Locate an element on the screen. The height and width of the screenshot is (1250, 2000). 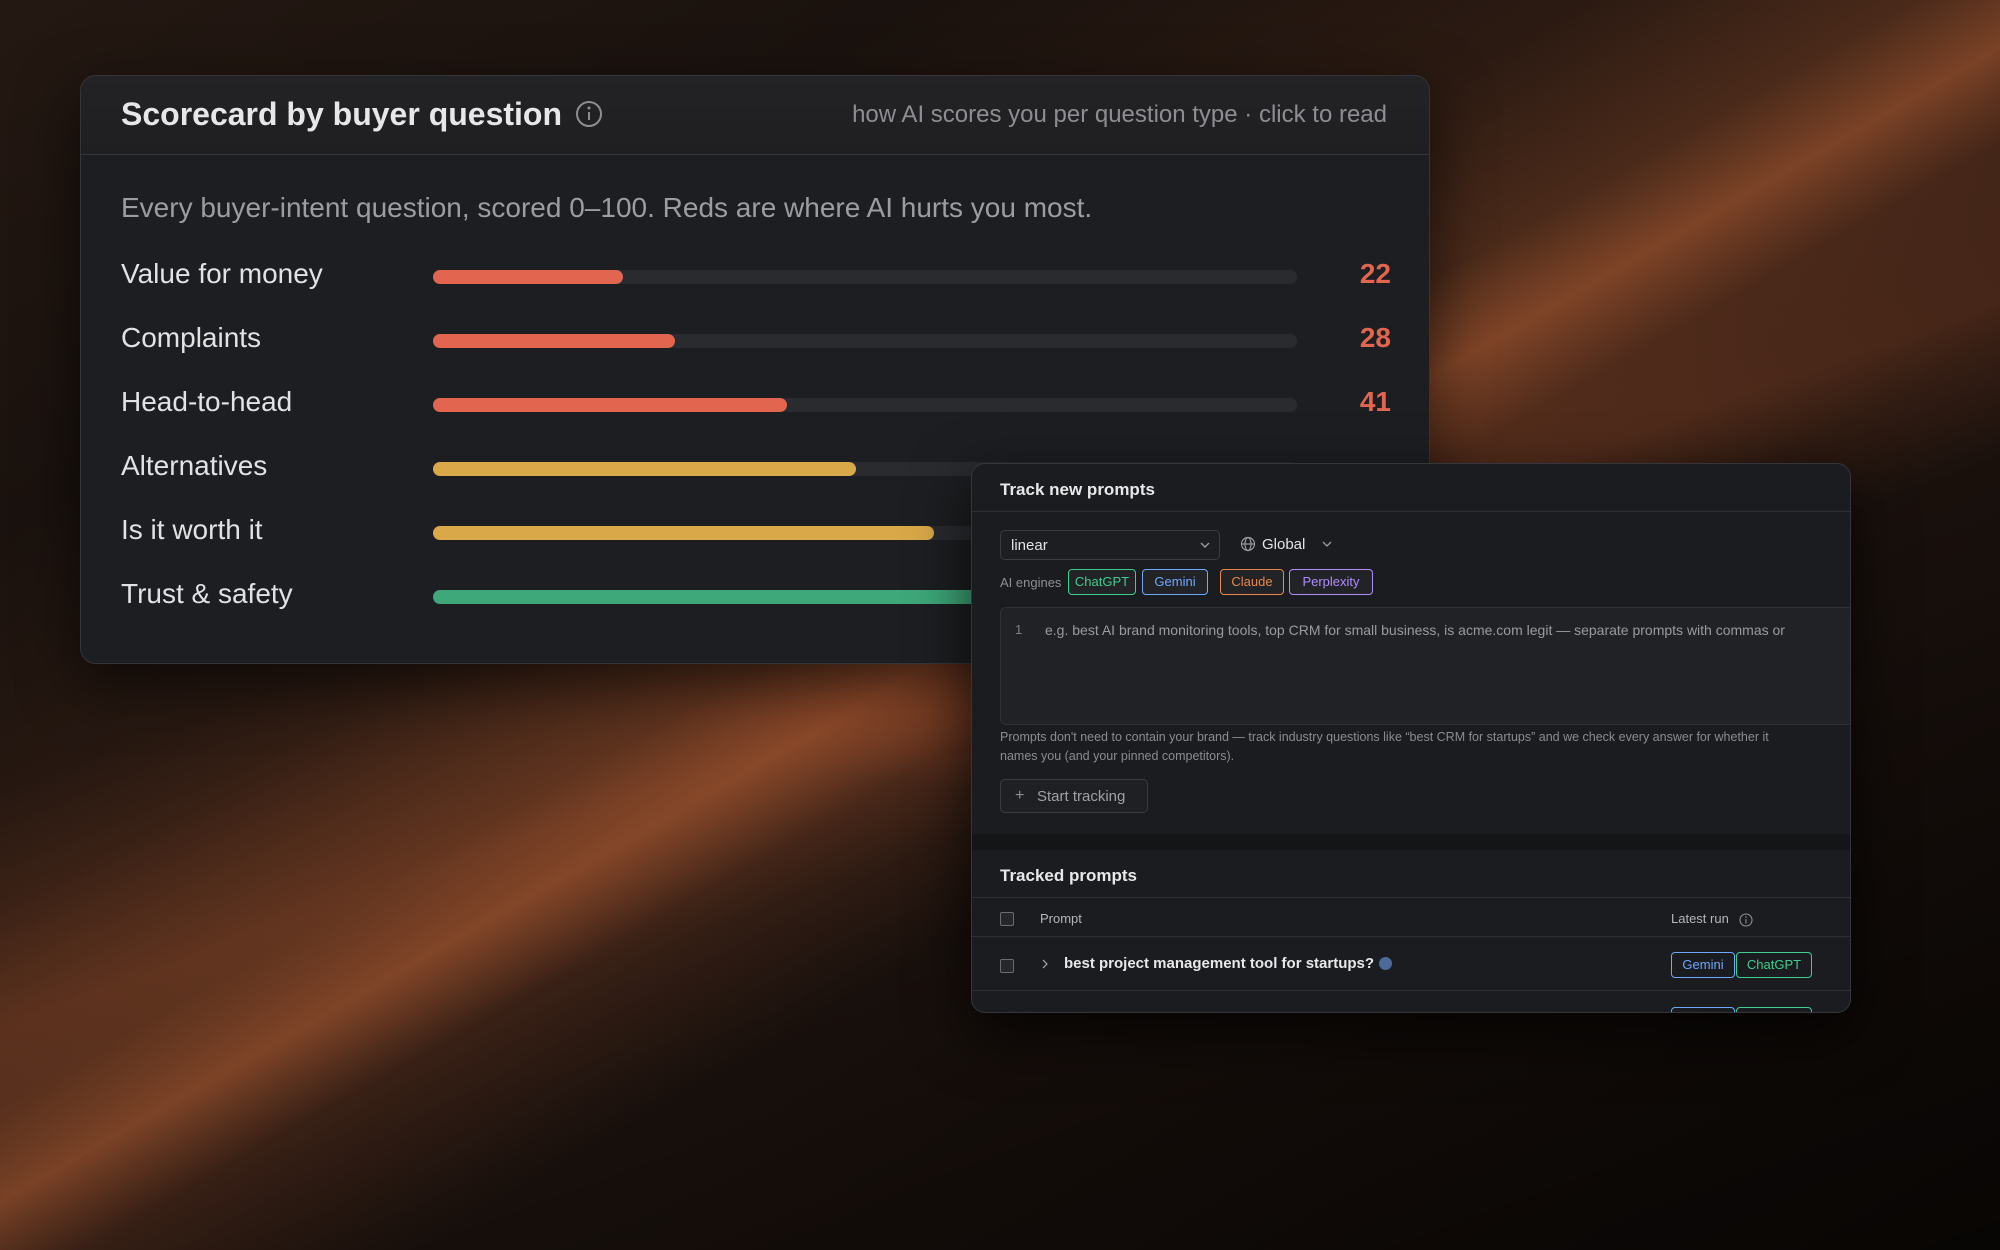
score-value: 28 is located at coordinates (1375, 337).